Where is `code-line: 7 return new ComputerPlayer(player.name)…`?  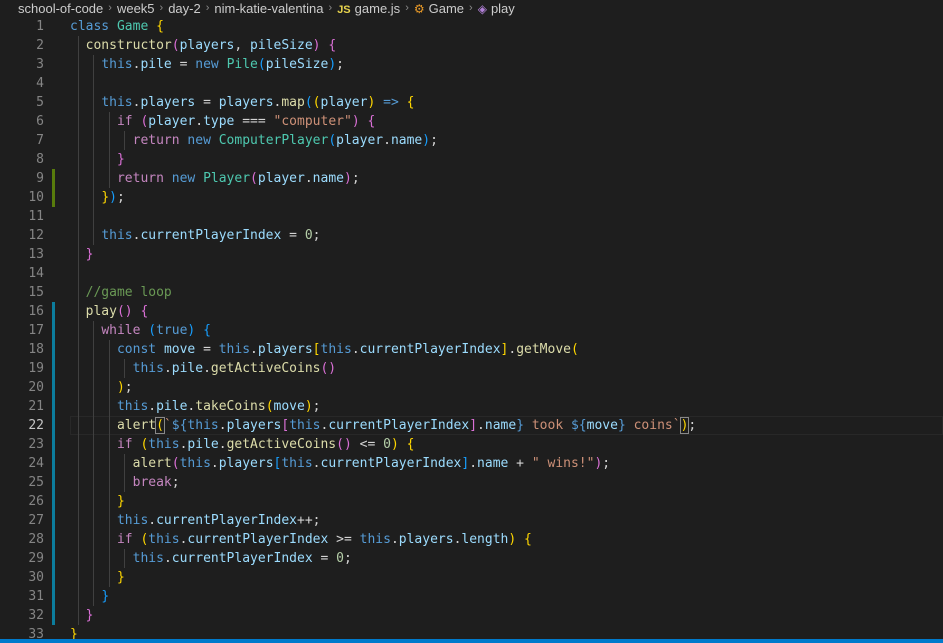 code-line: 7 return new ComputerPlayer(player.name)… is located at coordinates (471, 140).